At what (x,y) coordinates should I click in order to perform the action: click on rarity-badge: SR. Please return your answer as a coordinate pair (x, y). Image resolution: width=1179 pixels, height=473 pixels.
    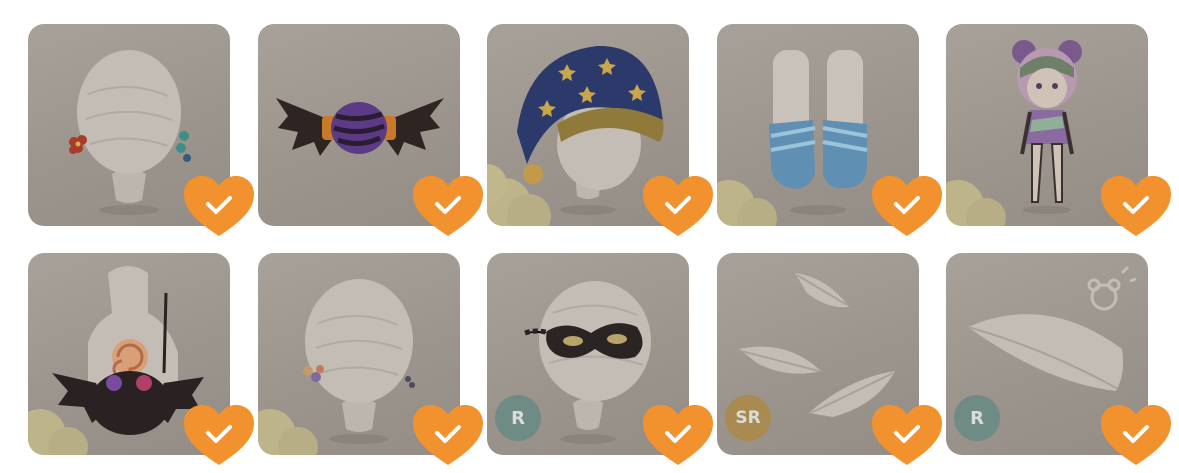
    Looking at the image, I should click on (748, 418).